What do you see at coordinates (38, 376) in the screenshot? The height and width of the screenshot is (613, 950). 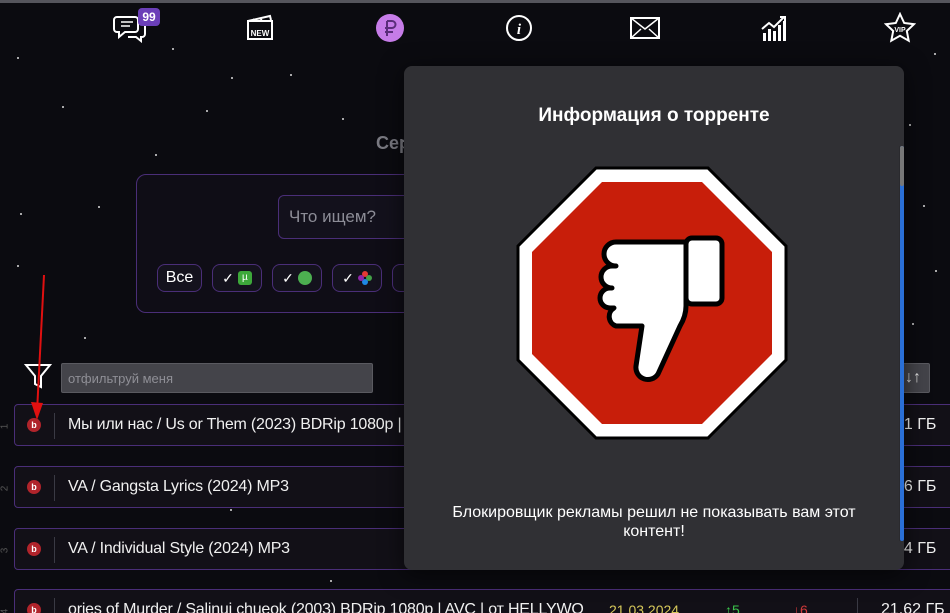 I see `funnel-icon` at bounding box center [38, 376].